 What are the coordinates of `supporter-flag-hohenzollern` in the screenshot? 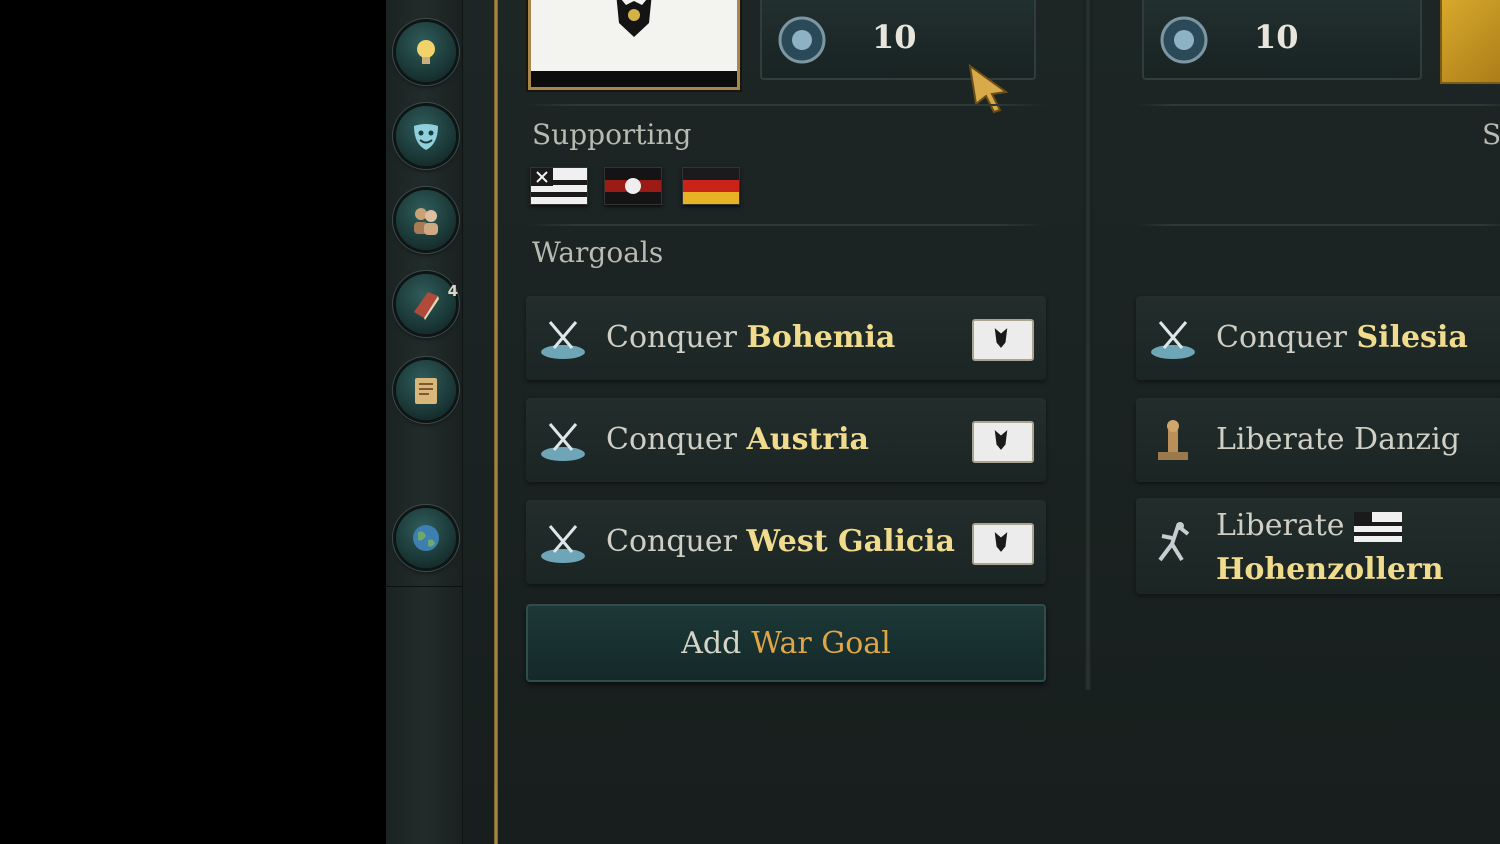 It's located at (559, 186).